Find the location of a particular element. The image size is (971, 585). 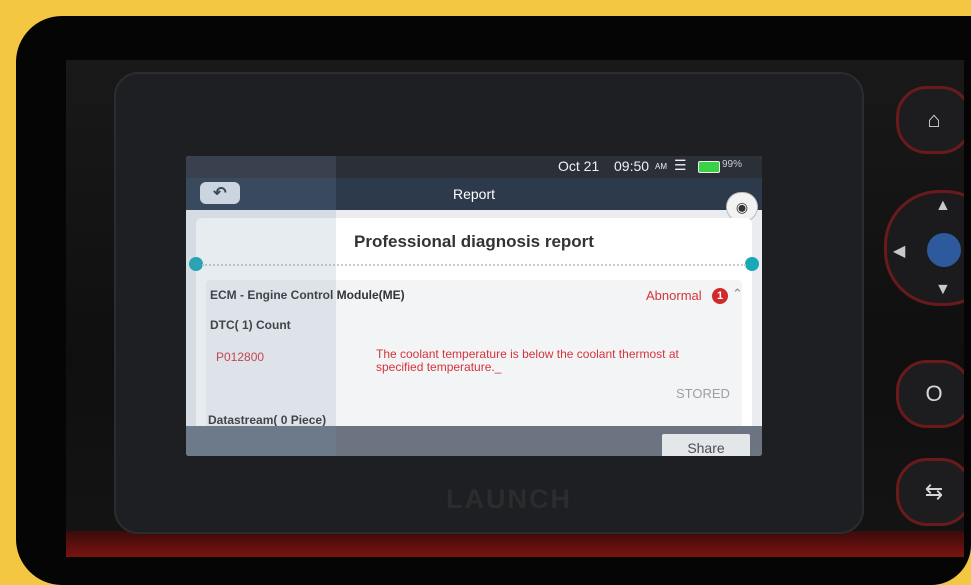

module-status: Abnormal is located at coordinates (674, 295).